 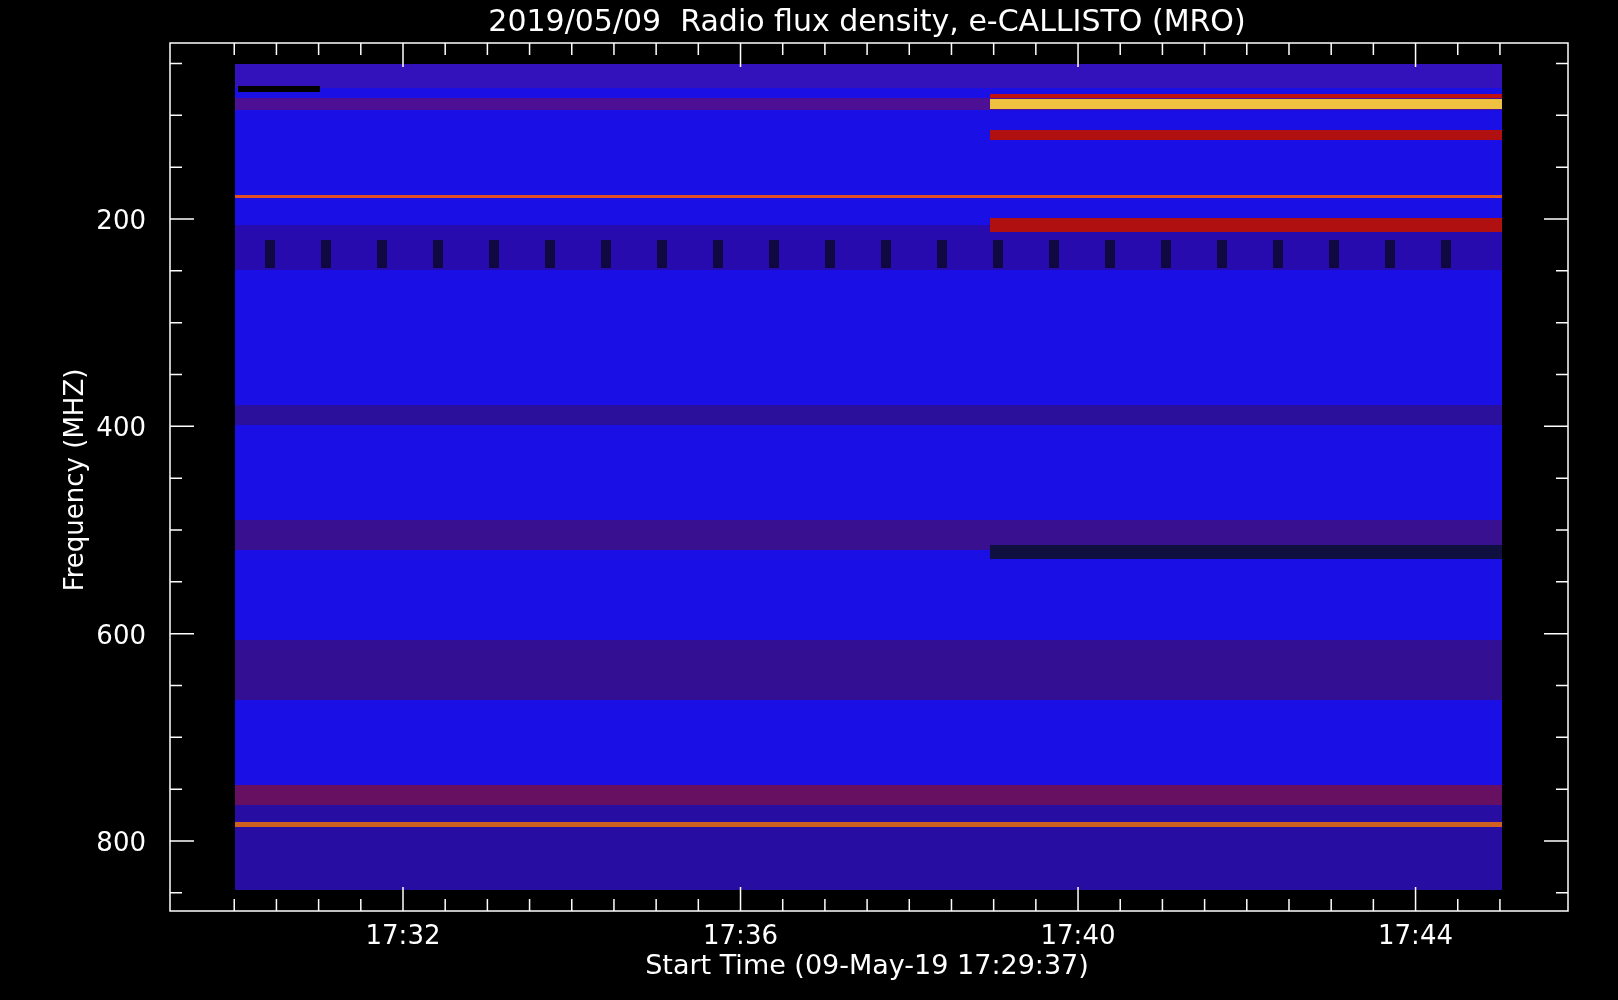 What do you see at coordinates (121, 220) in the screenshot?
I see `y-tick-label: 200` at bounding box center [121, 220].